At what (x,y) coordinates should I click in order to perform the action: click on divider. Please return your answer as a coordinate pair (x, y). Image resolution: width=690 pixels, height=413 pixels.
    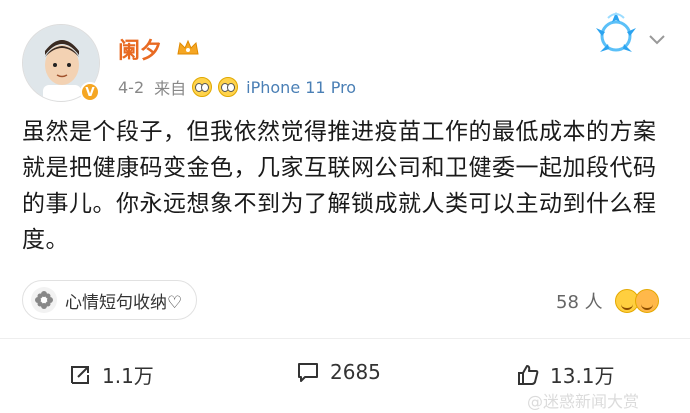
    Looking at the image, I should click on (345, 338).